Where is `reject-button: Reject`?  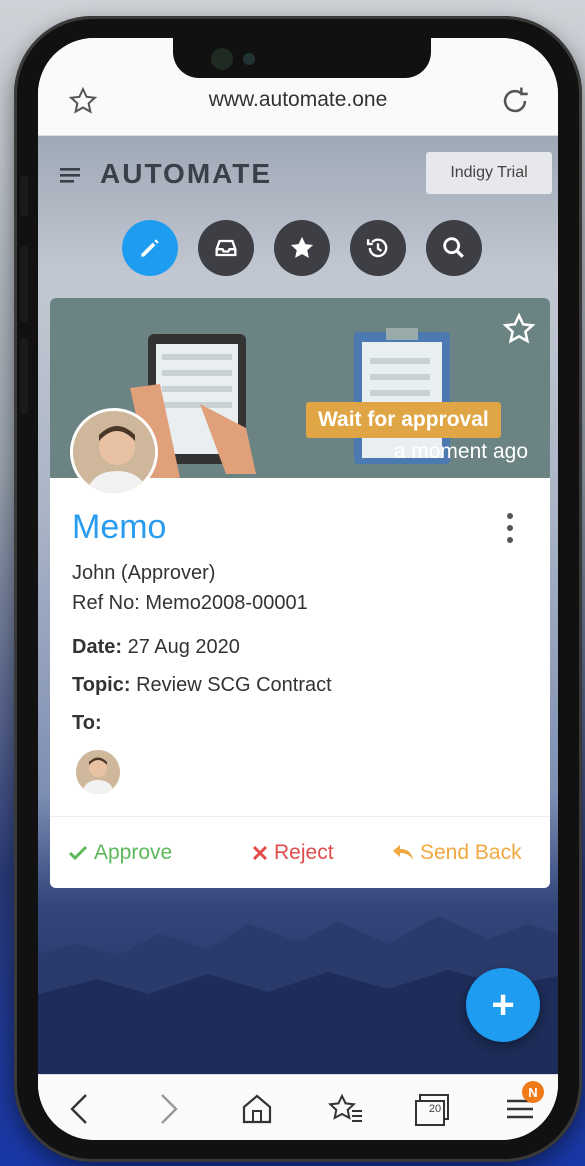 reject-button: Reject is located at coordinates (293, 853).